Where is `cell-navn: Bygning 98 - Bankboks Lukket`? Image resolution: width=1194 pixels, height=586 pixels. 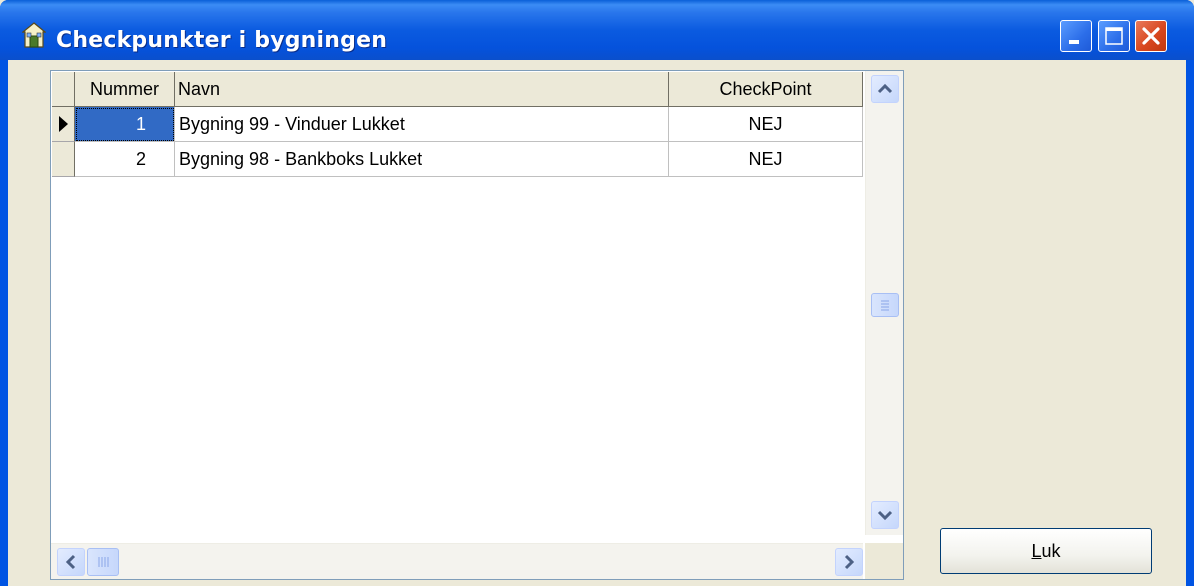 cell-navn: Bygning 98 - Bankboks Lukket is located at coordinates (422, 159).